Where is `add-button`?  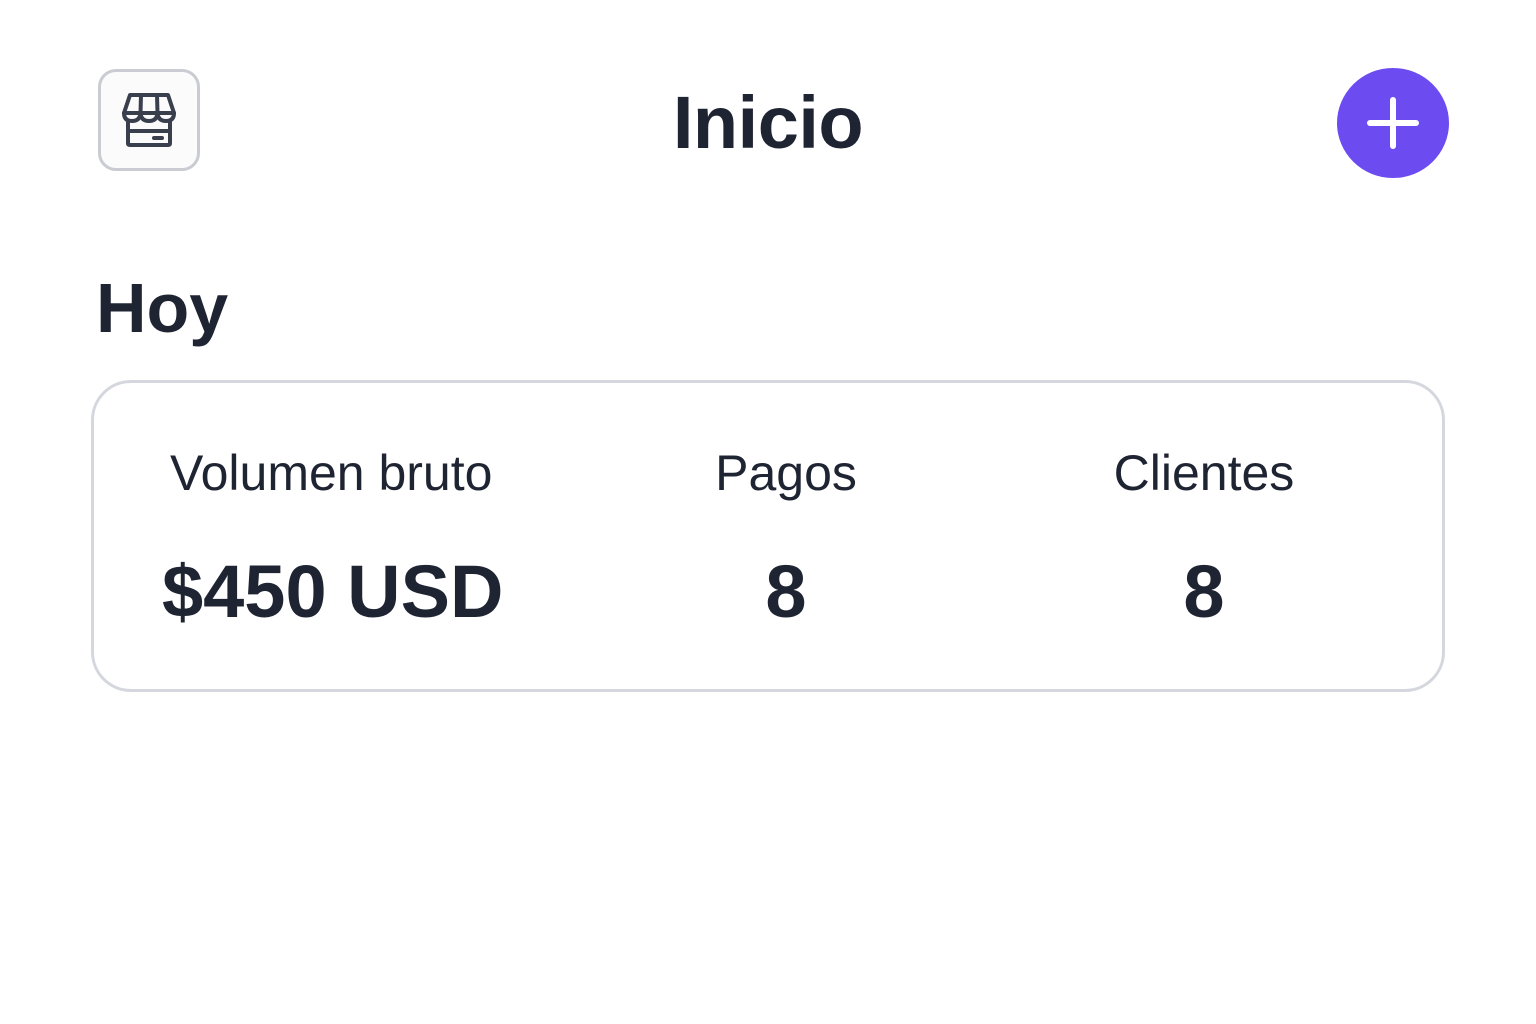
add-button is located at coordinates (1393, 123).